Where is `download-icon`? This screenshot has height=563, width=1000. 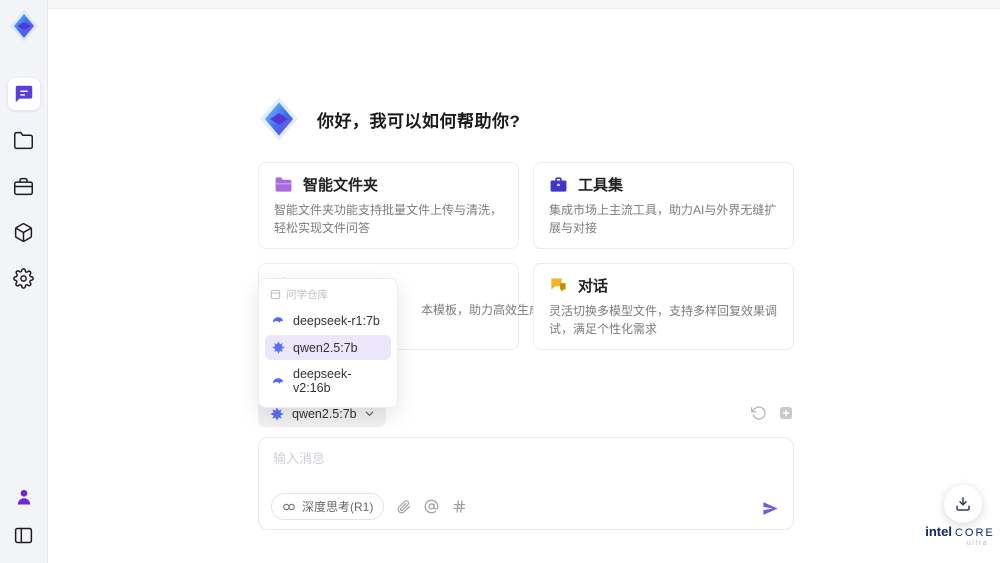 download-icon is located at coordinates (963, 504).